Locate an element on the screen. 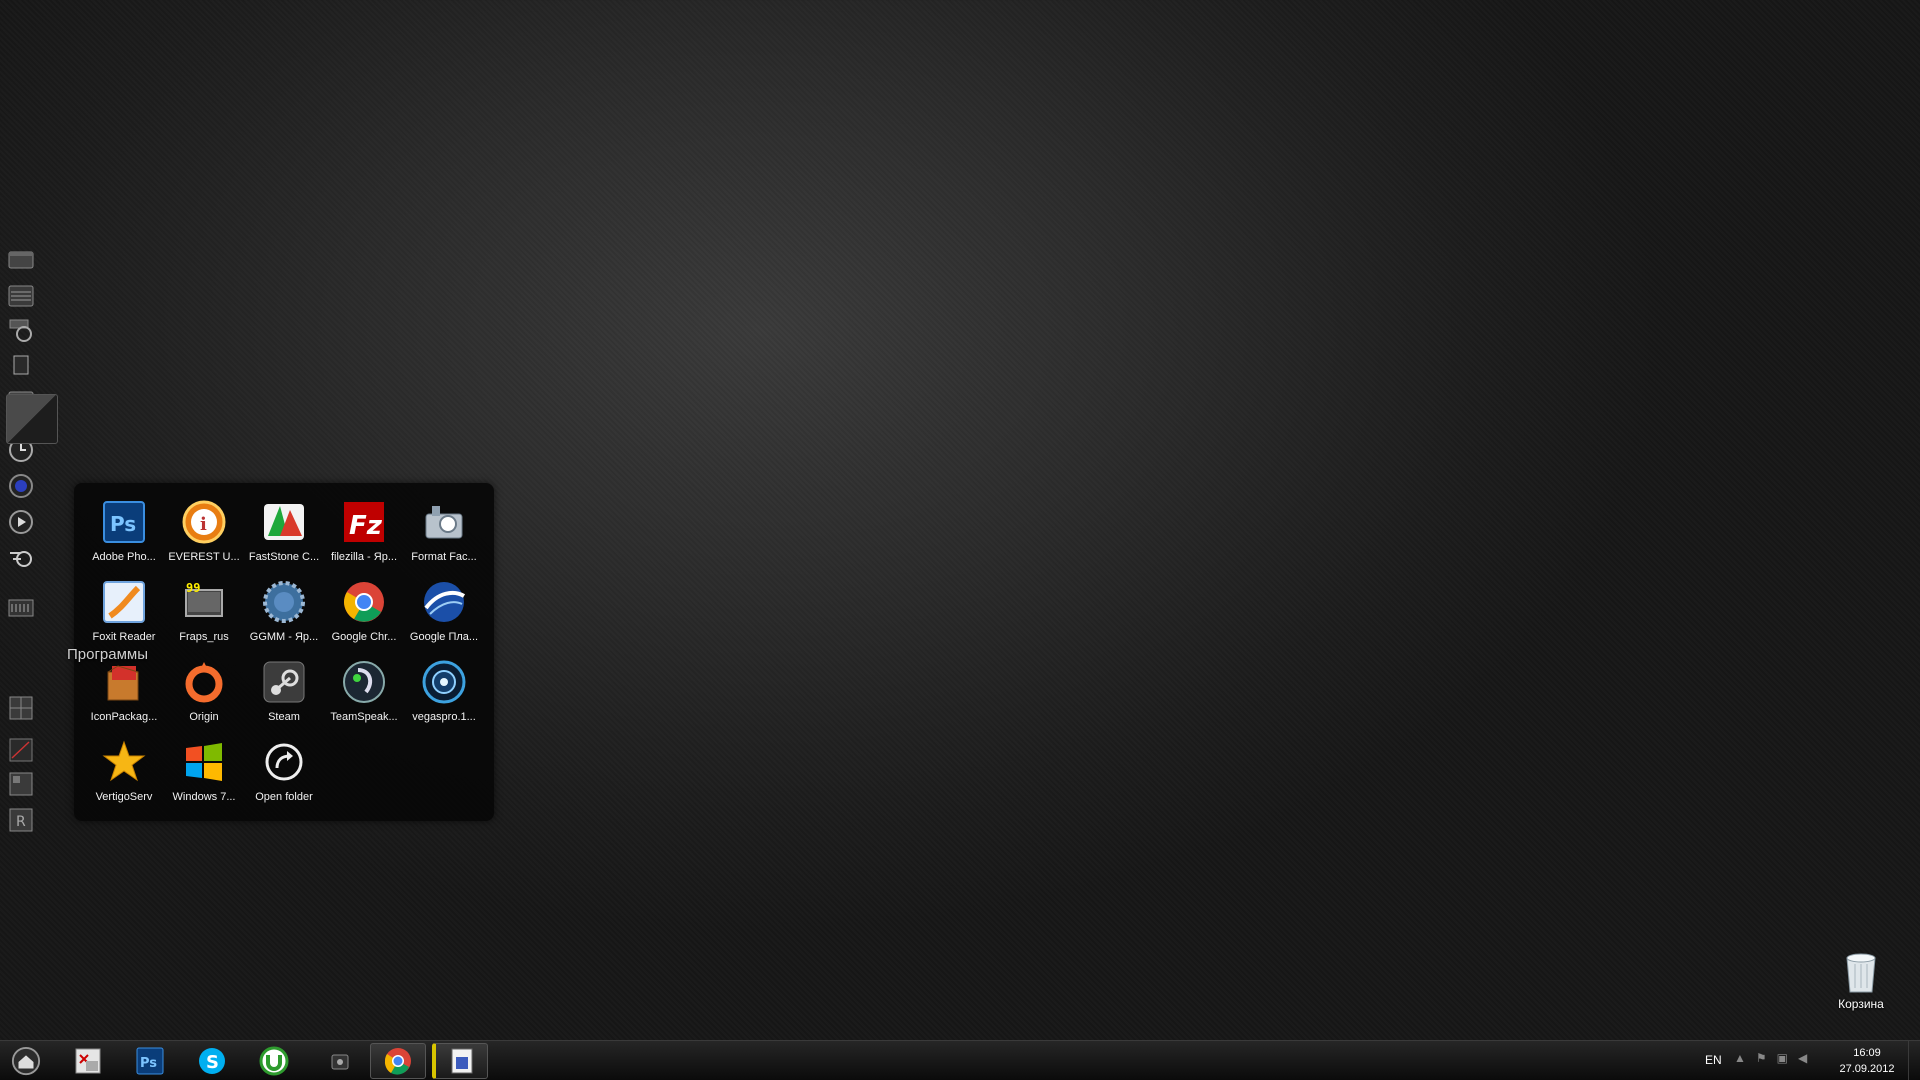 The image size is (1920, 1080). app-fraps: 99 Fraps_rus is located at coordinates (204, 614).